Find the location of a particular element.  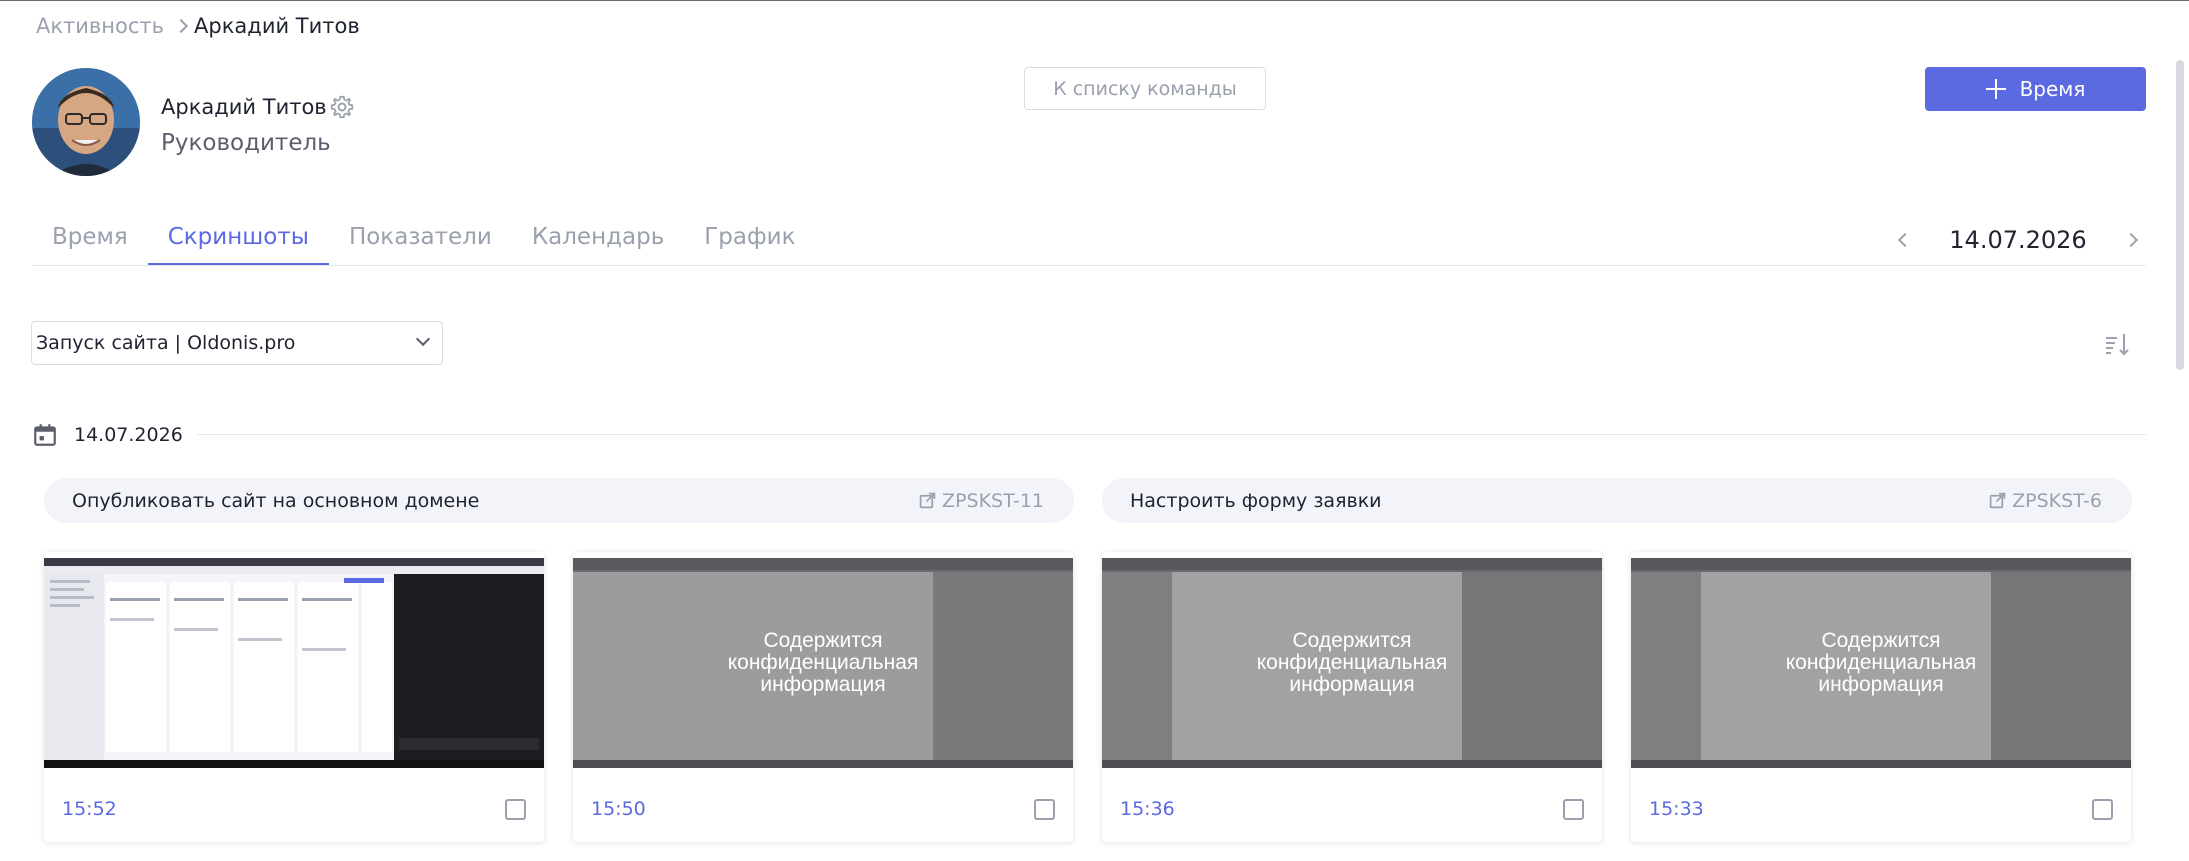

project-select: Запуск сайта | Oldonis.pro is located at coordinates (237, 343).